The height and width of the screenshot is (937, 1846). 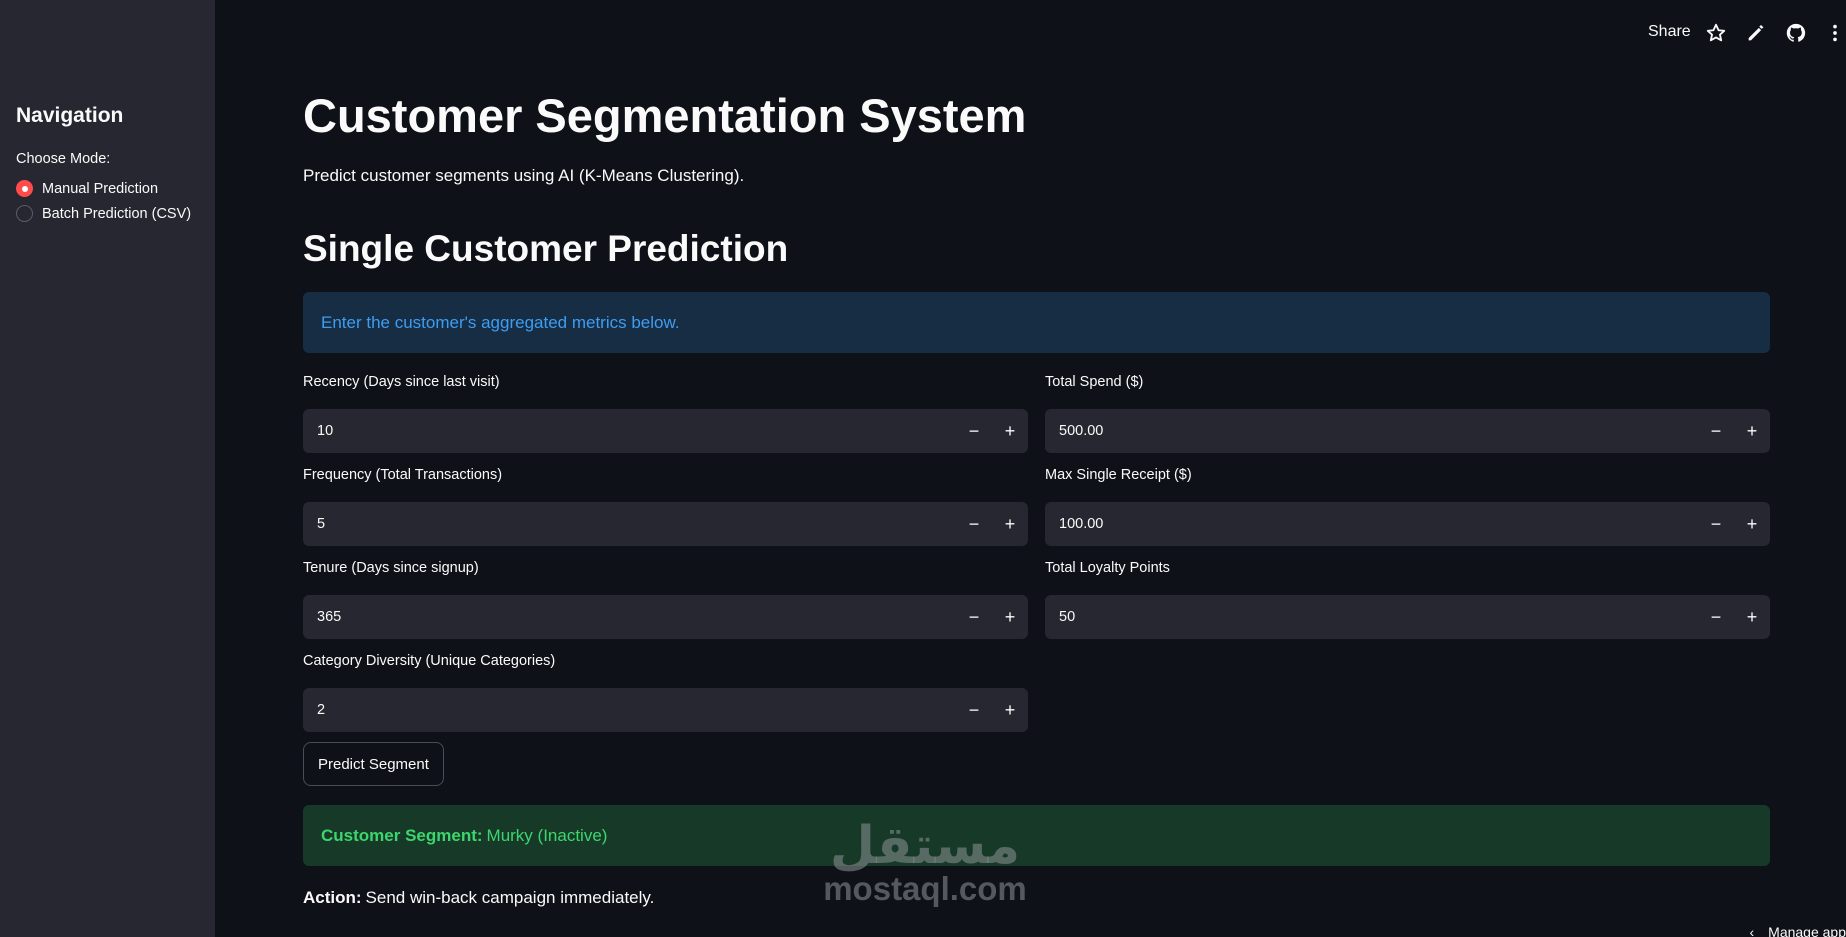 What do you see at coordinates (403, 475) in the screenshot?
I see `field-label: Frequency (Total Transactions)` at bounding box center [403, 475].